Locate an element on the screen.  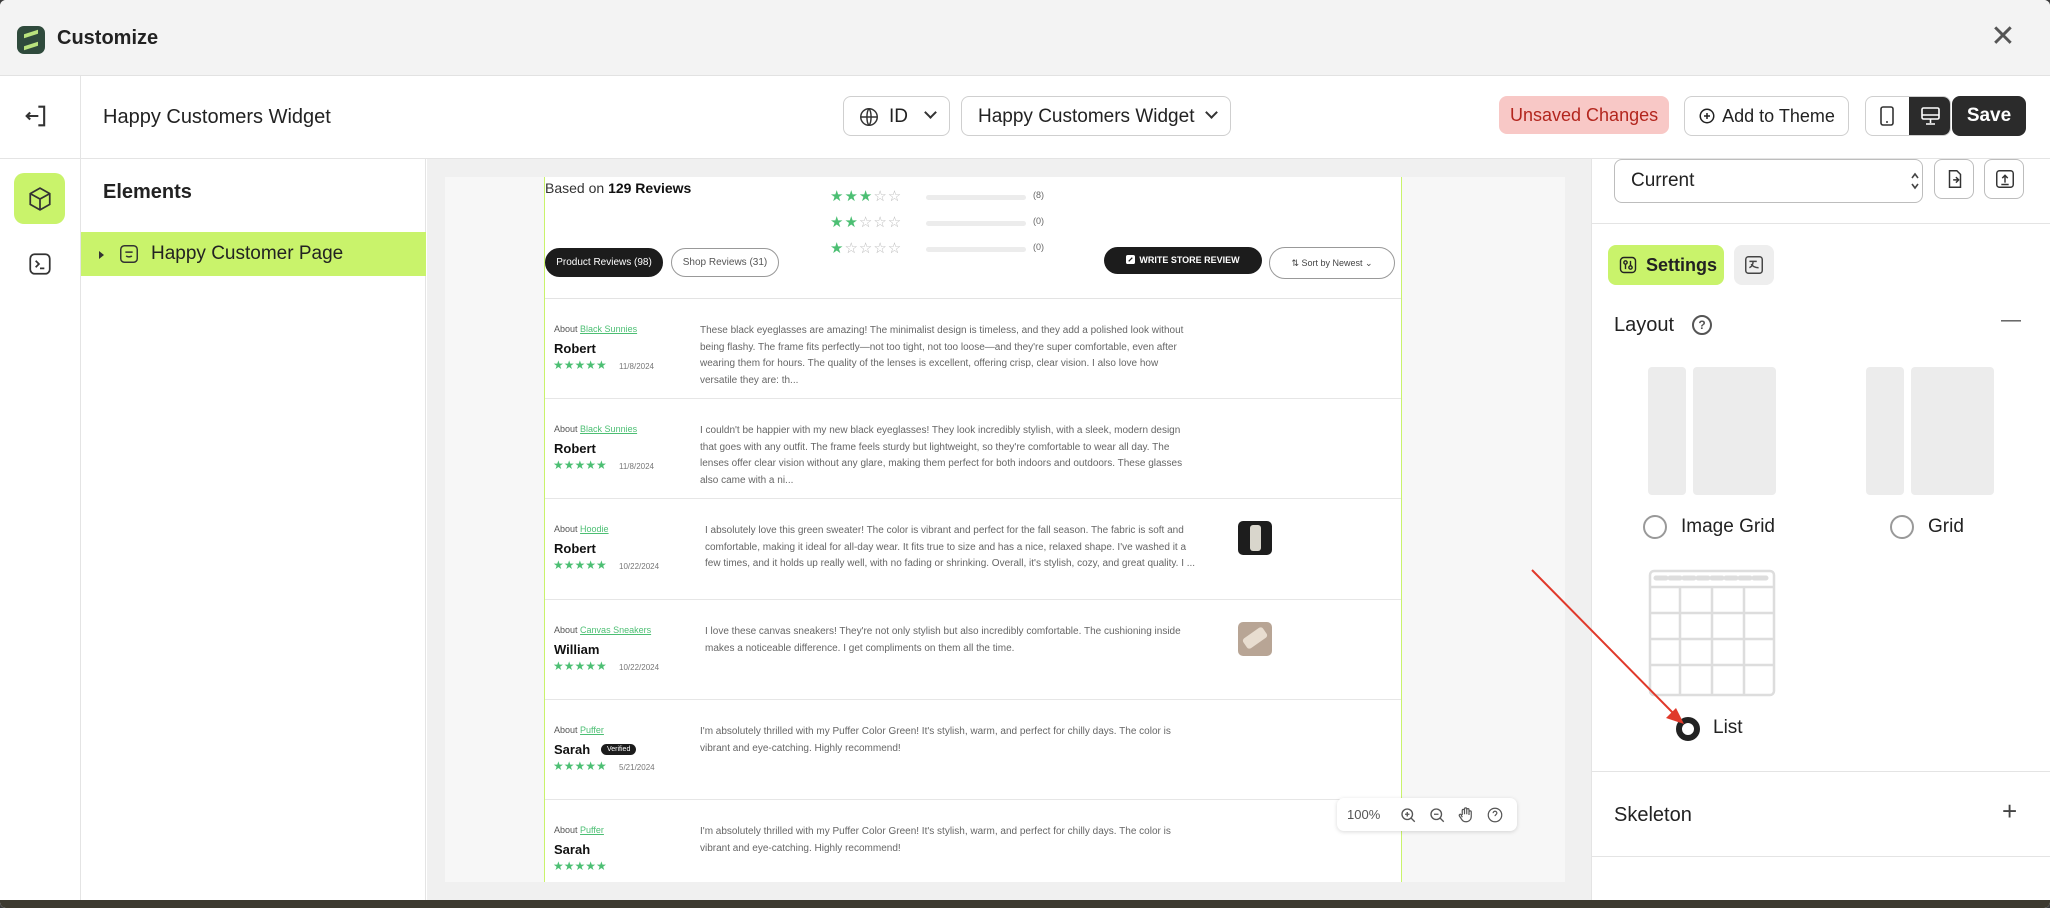
tab-shop-reviews: Shop Reviews (31) is located at coordinates (725, 262).